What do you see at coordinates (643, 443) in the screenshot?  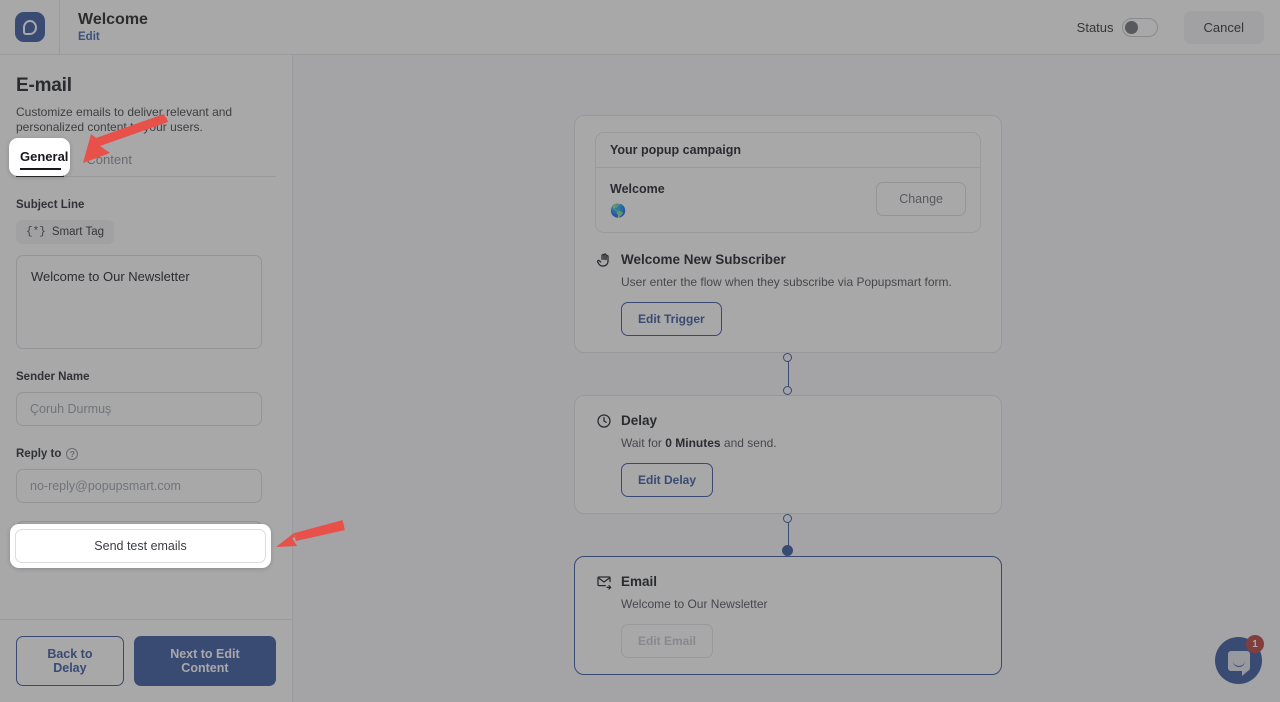 I see `delay-desc-prefix: Wait for` at bounding box center [643, 443].